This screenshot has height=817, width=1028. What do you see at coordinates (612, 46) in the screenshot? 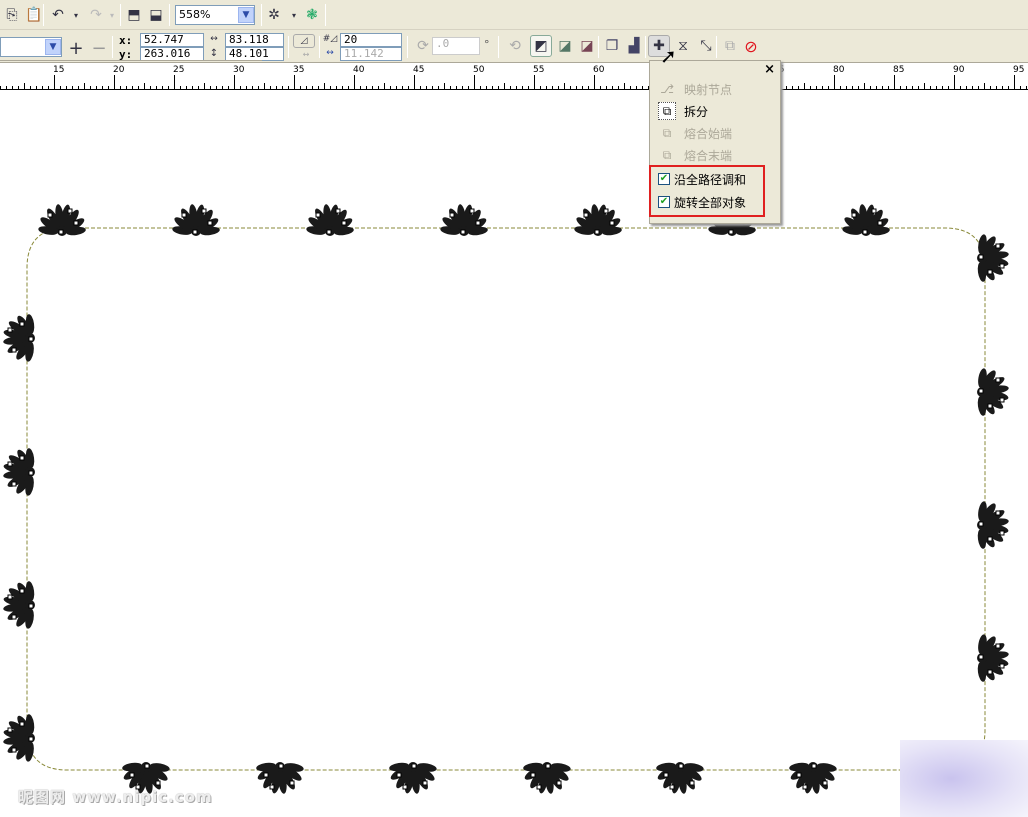
I see `object-color-acceleration-icon: ❐` at bounding box center [612, 46].